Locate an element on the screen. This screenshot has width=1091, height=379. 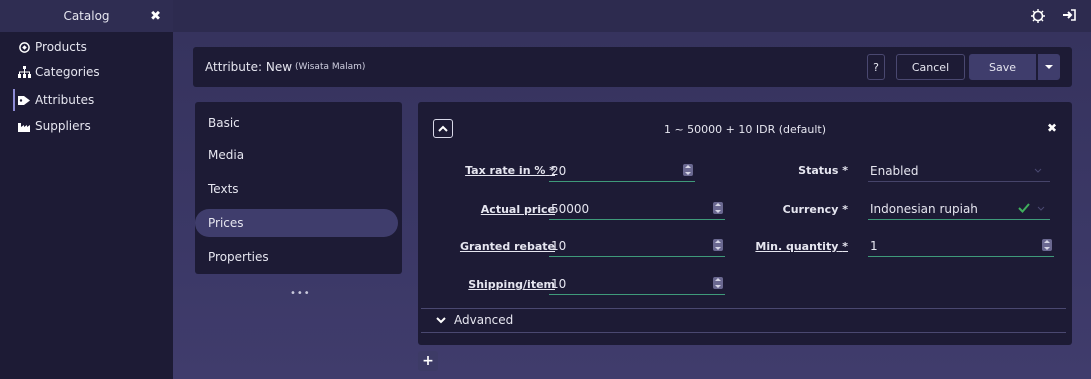
tab-basic: Basic is located at coordinates (298, 123).